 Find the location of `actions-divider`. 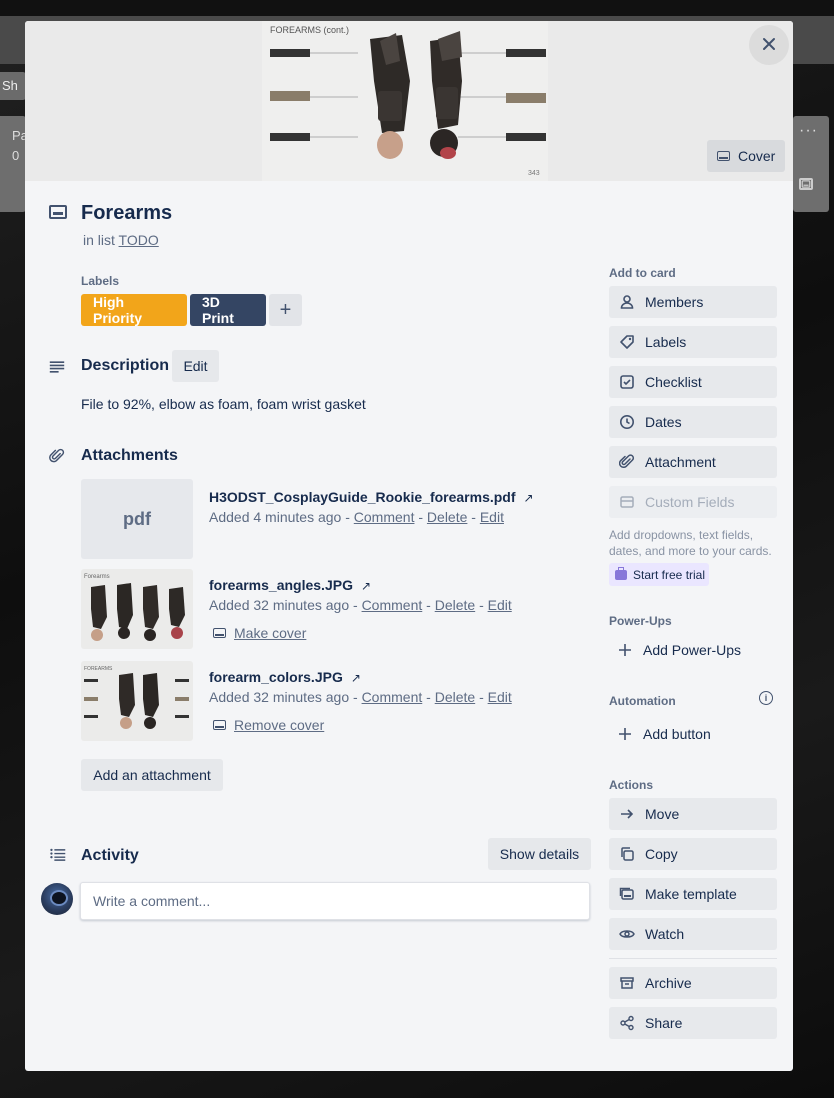

actions-divider is located at coordinates (693, 958).